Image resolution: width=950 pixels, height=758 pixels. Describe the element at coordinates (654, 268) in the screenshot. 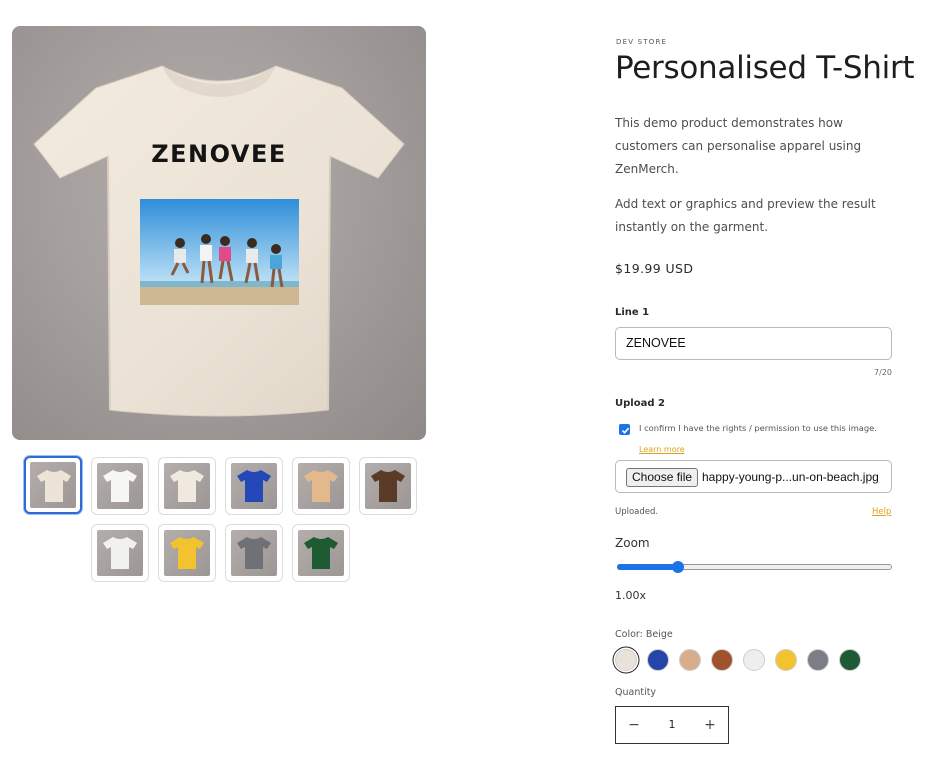

I see `product-price: $19.99 USD` at that location.